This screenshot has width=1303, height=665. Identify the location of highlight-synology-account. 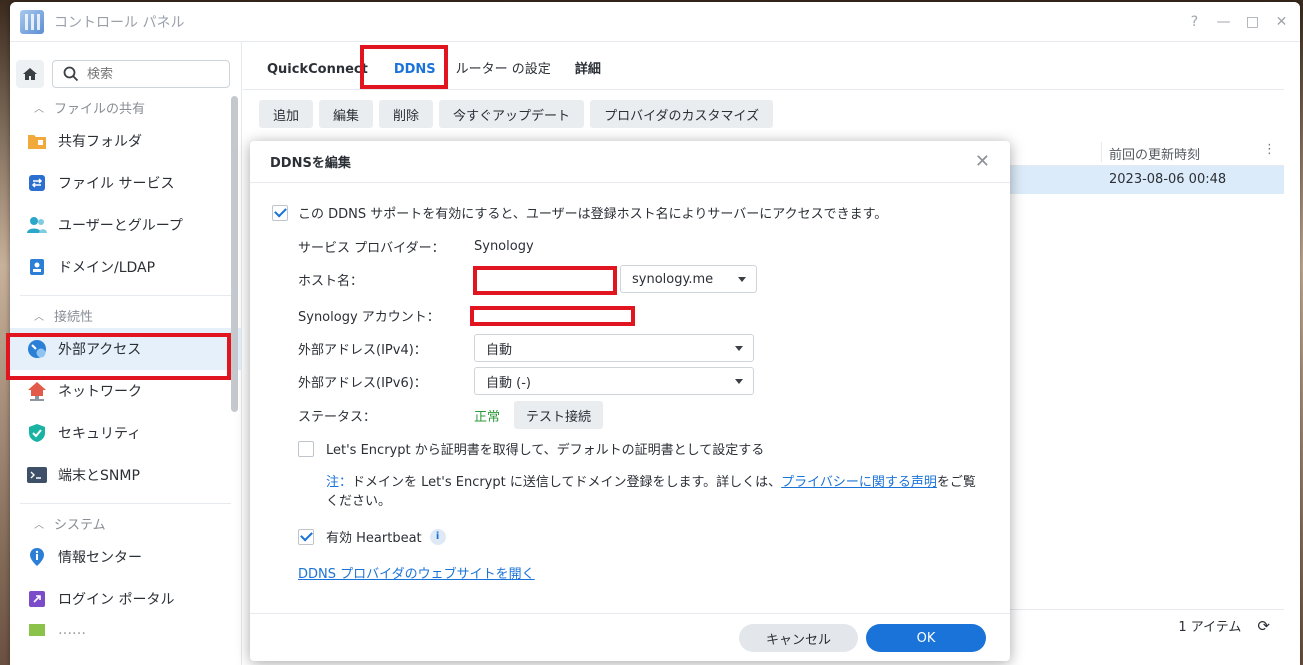
(552, 316).